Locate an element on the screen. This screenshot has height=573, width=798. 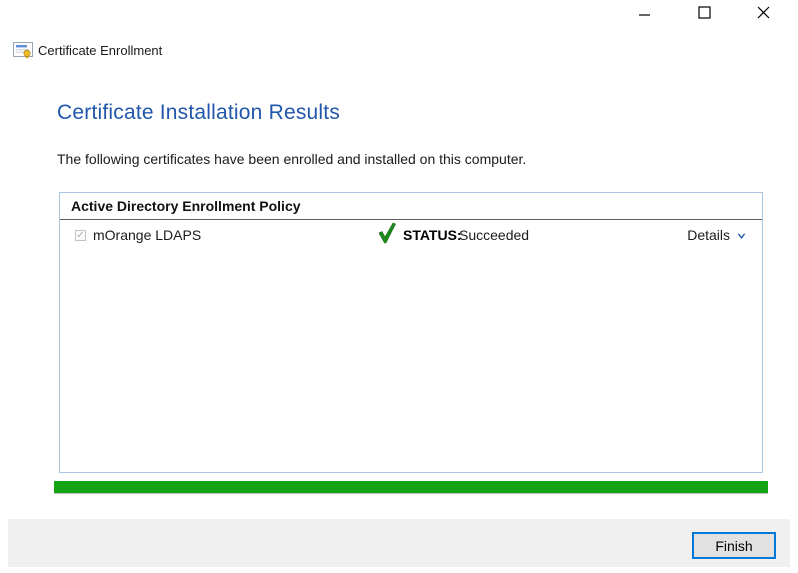
progress-bar-fill is located at coordinates (411, 487).